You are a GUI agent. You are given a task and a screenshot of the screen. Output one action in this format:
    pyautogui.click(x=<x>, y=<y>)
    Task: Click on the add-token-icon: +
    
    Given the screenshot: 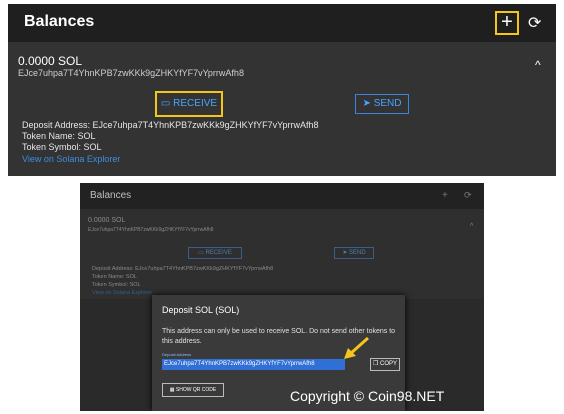 What is the action you would take?
    pyautogui.click(x=445, y=195)
    